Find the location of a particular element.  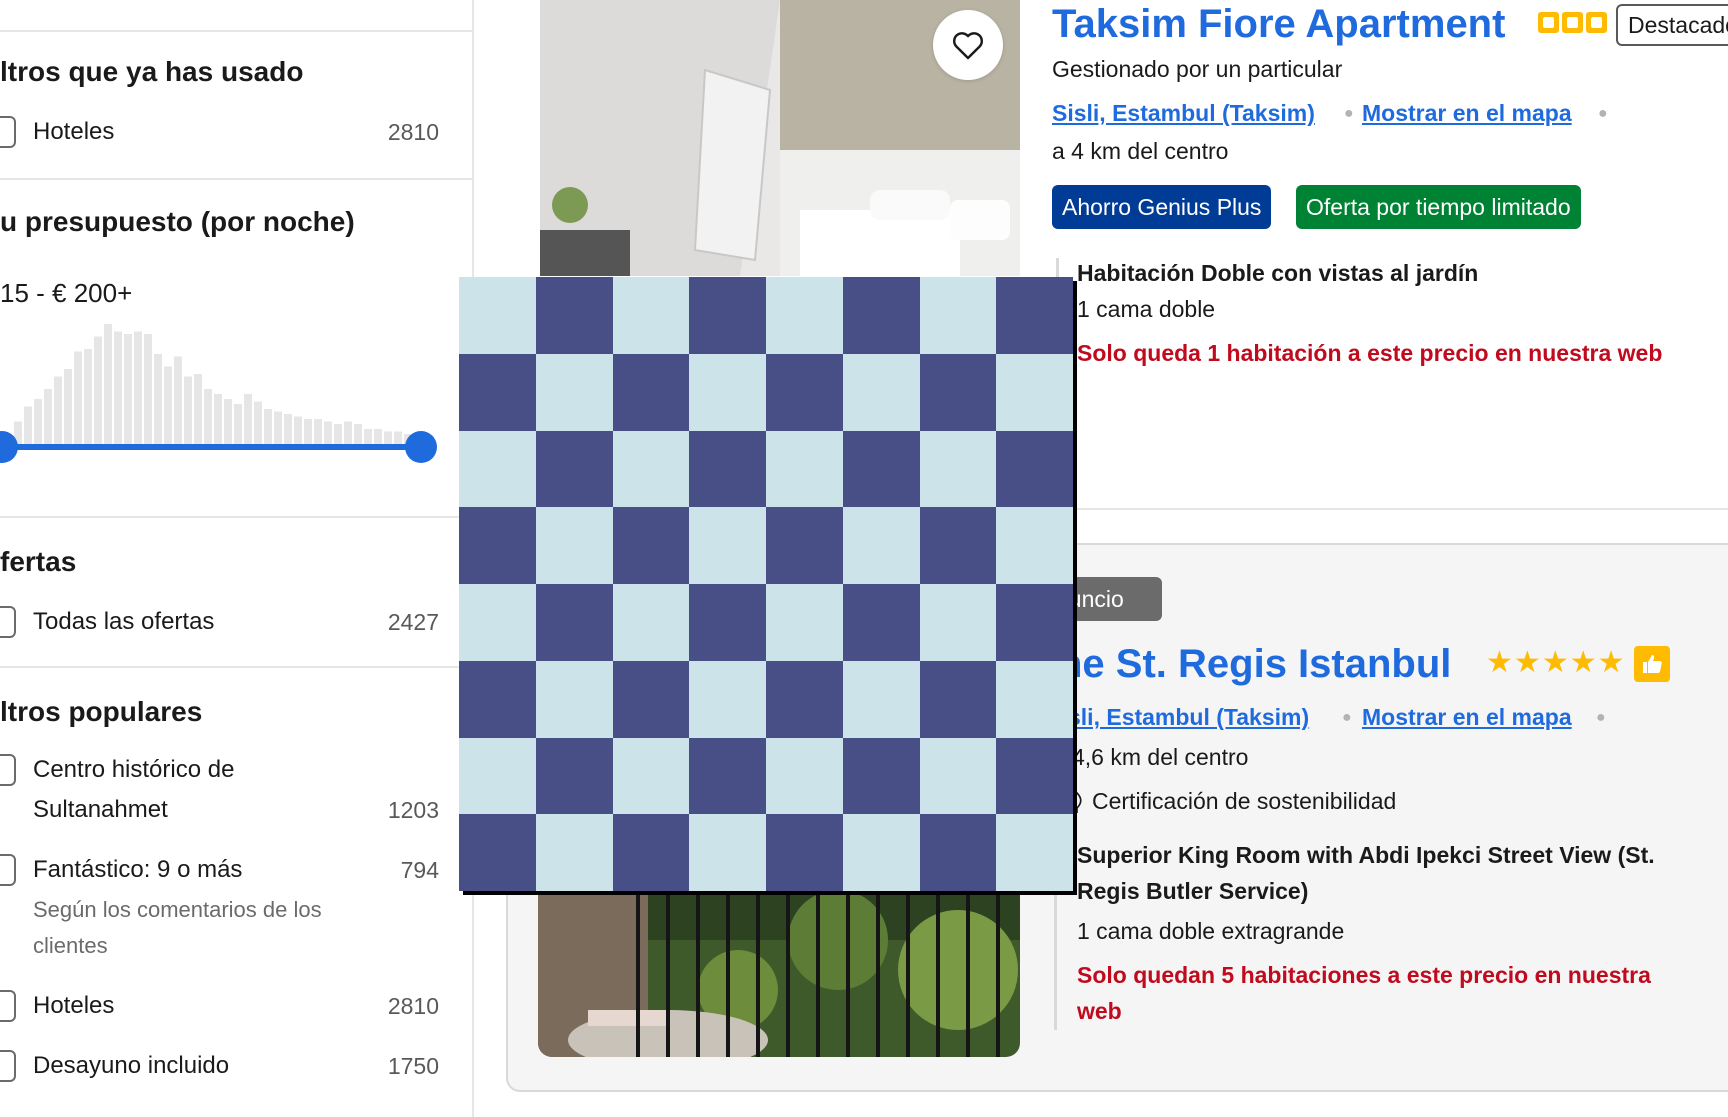

filter-count: 2427 is located at coordinates (413, 622).